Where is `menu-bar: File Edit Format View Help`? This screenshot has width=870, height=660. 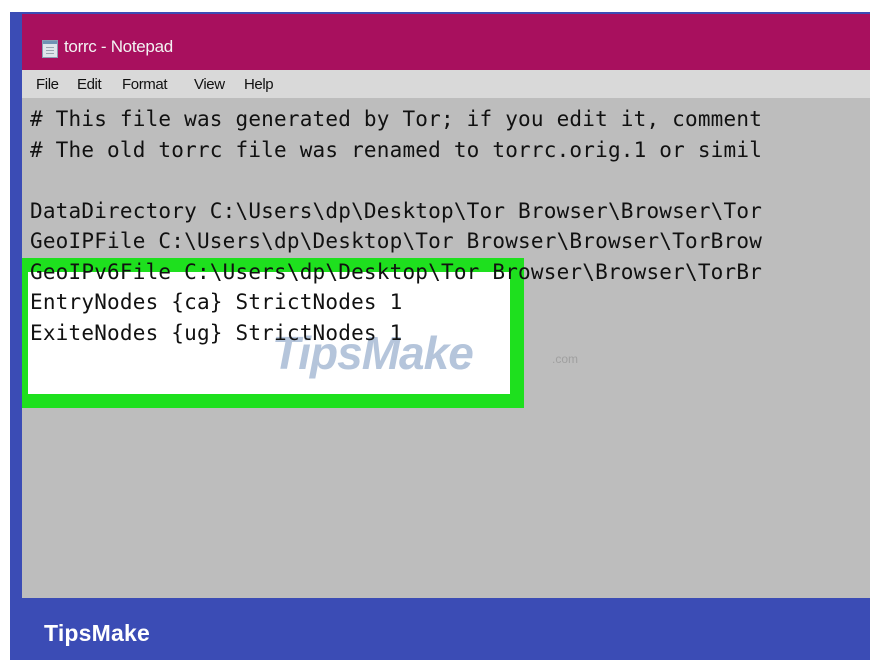 menu-bar: File Edit Format View Help is located at coordinates (446, 84).